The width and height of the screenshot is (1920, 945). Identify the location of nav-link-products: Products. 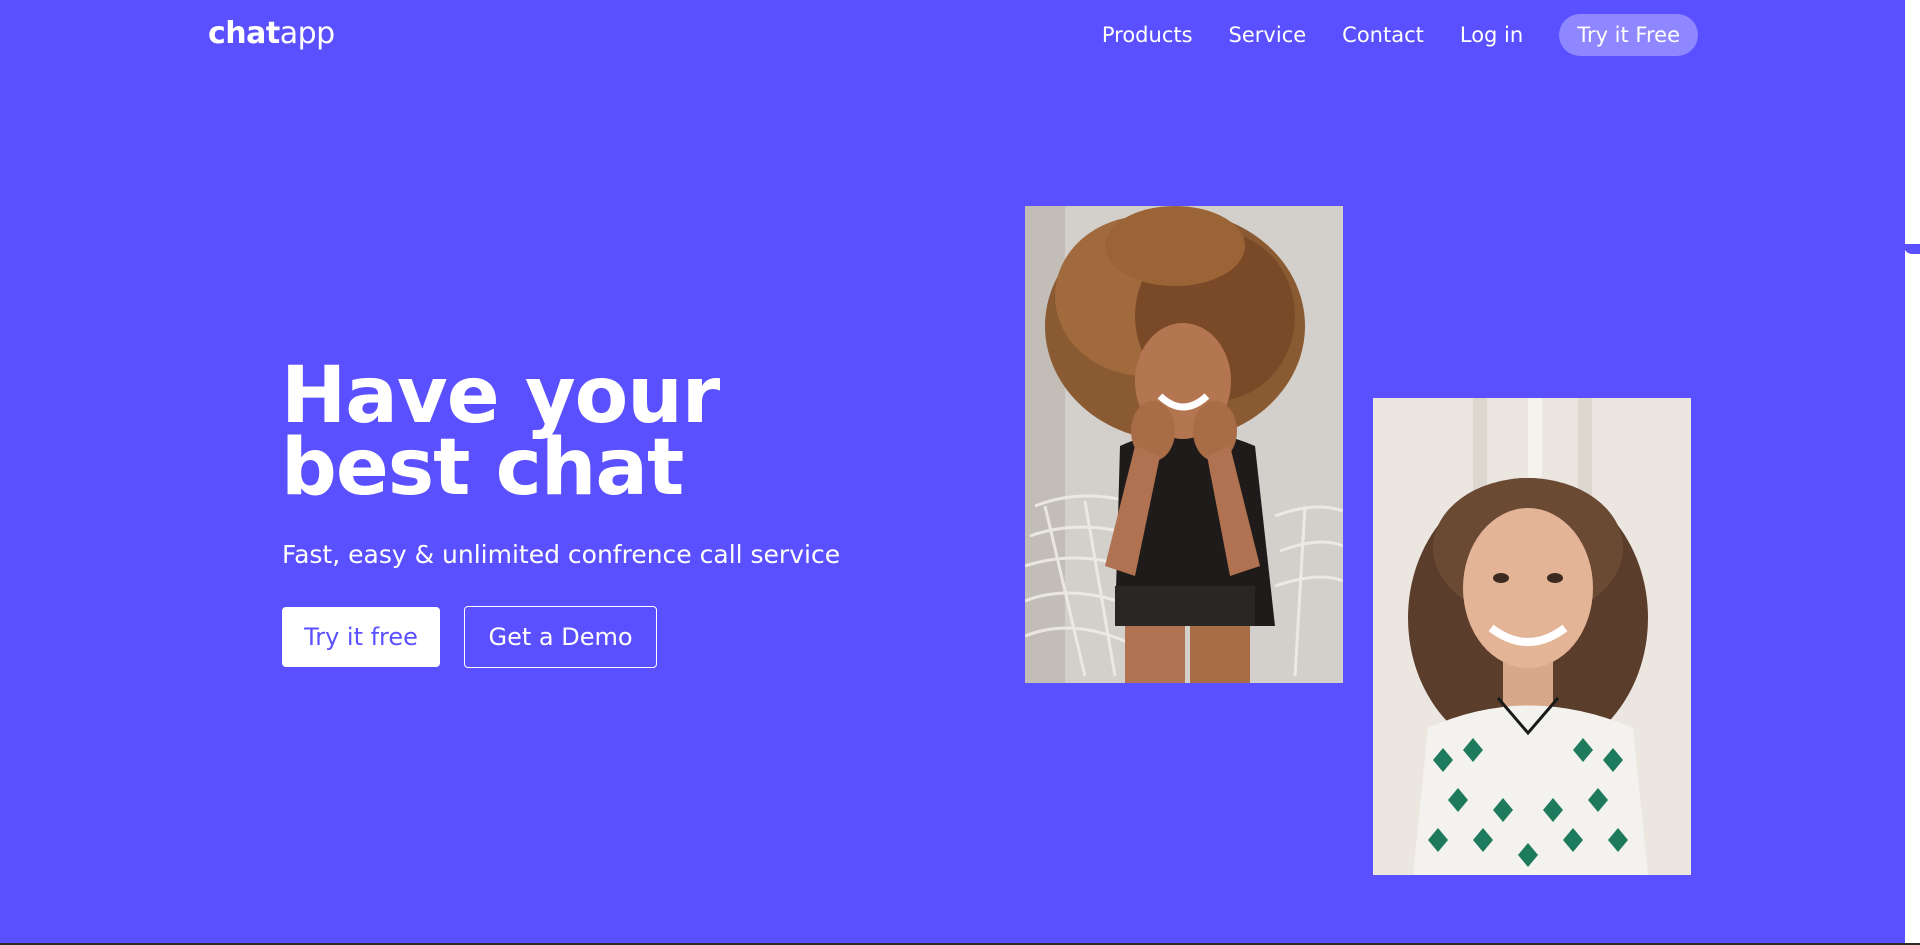
(1147, 35).